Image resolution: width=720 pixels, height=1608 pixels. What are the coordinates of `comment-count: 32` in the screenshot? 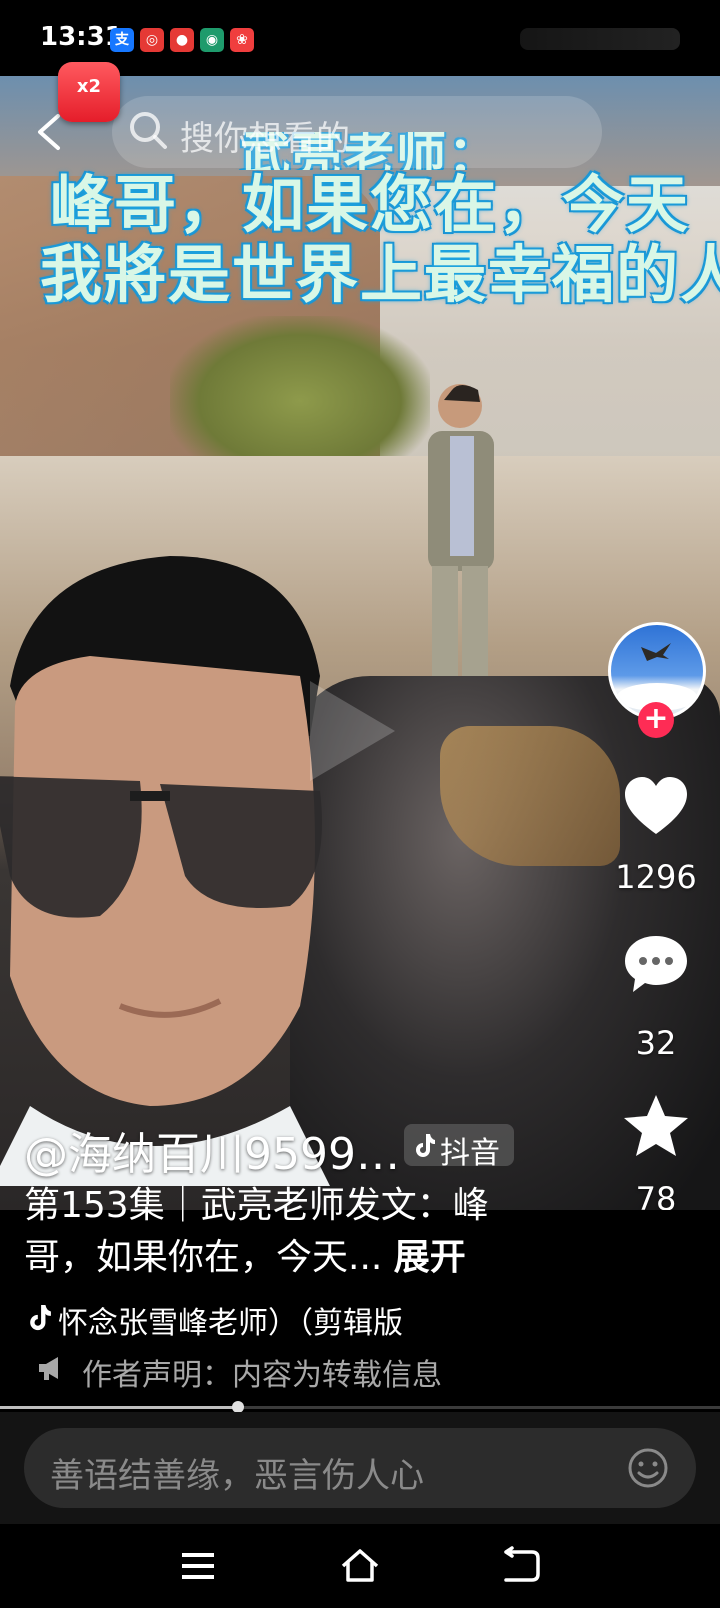 It's located at (656, 1043).